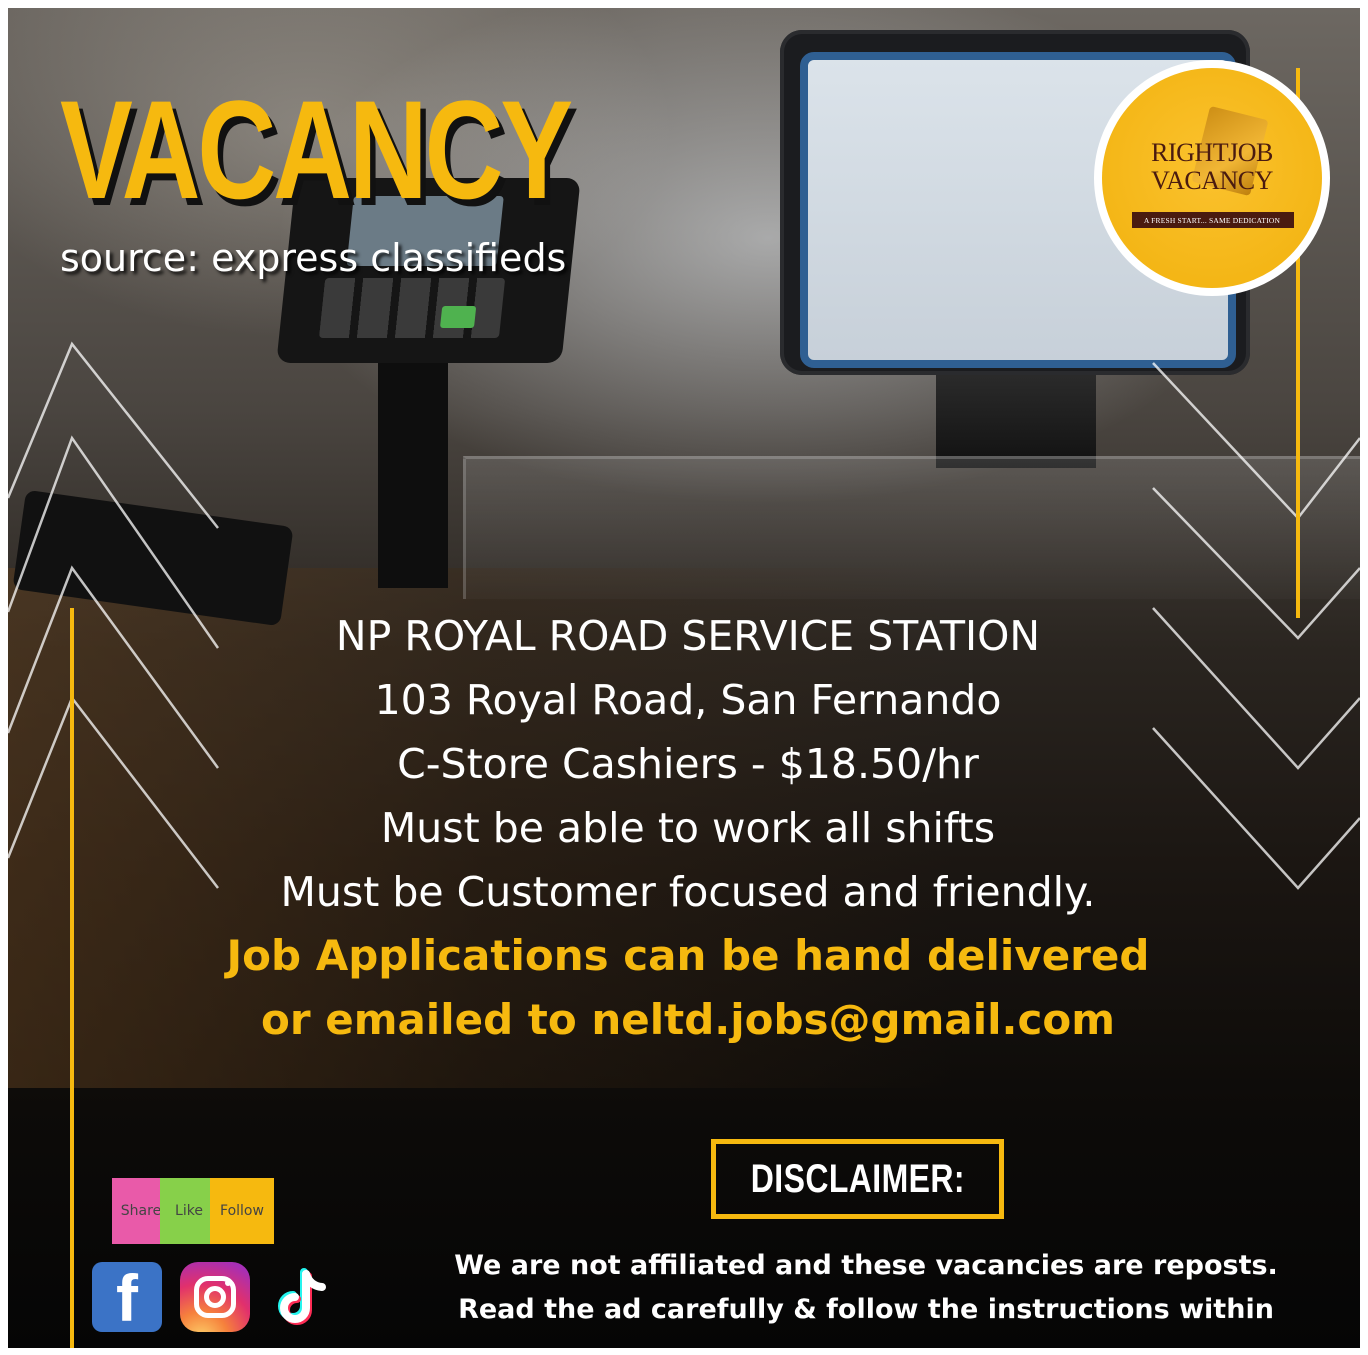 The width and height of the screenshot is (1368, 1355). I want to click on requirement-customer-focus: Must be Customer focused and friendly., so click(688, 892).